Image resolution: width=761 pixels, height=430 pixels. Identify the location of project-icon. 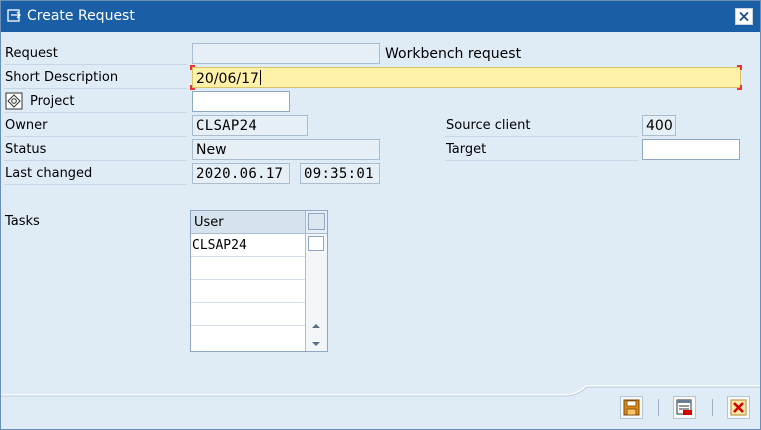
(14, 101).